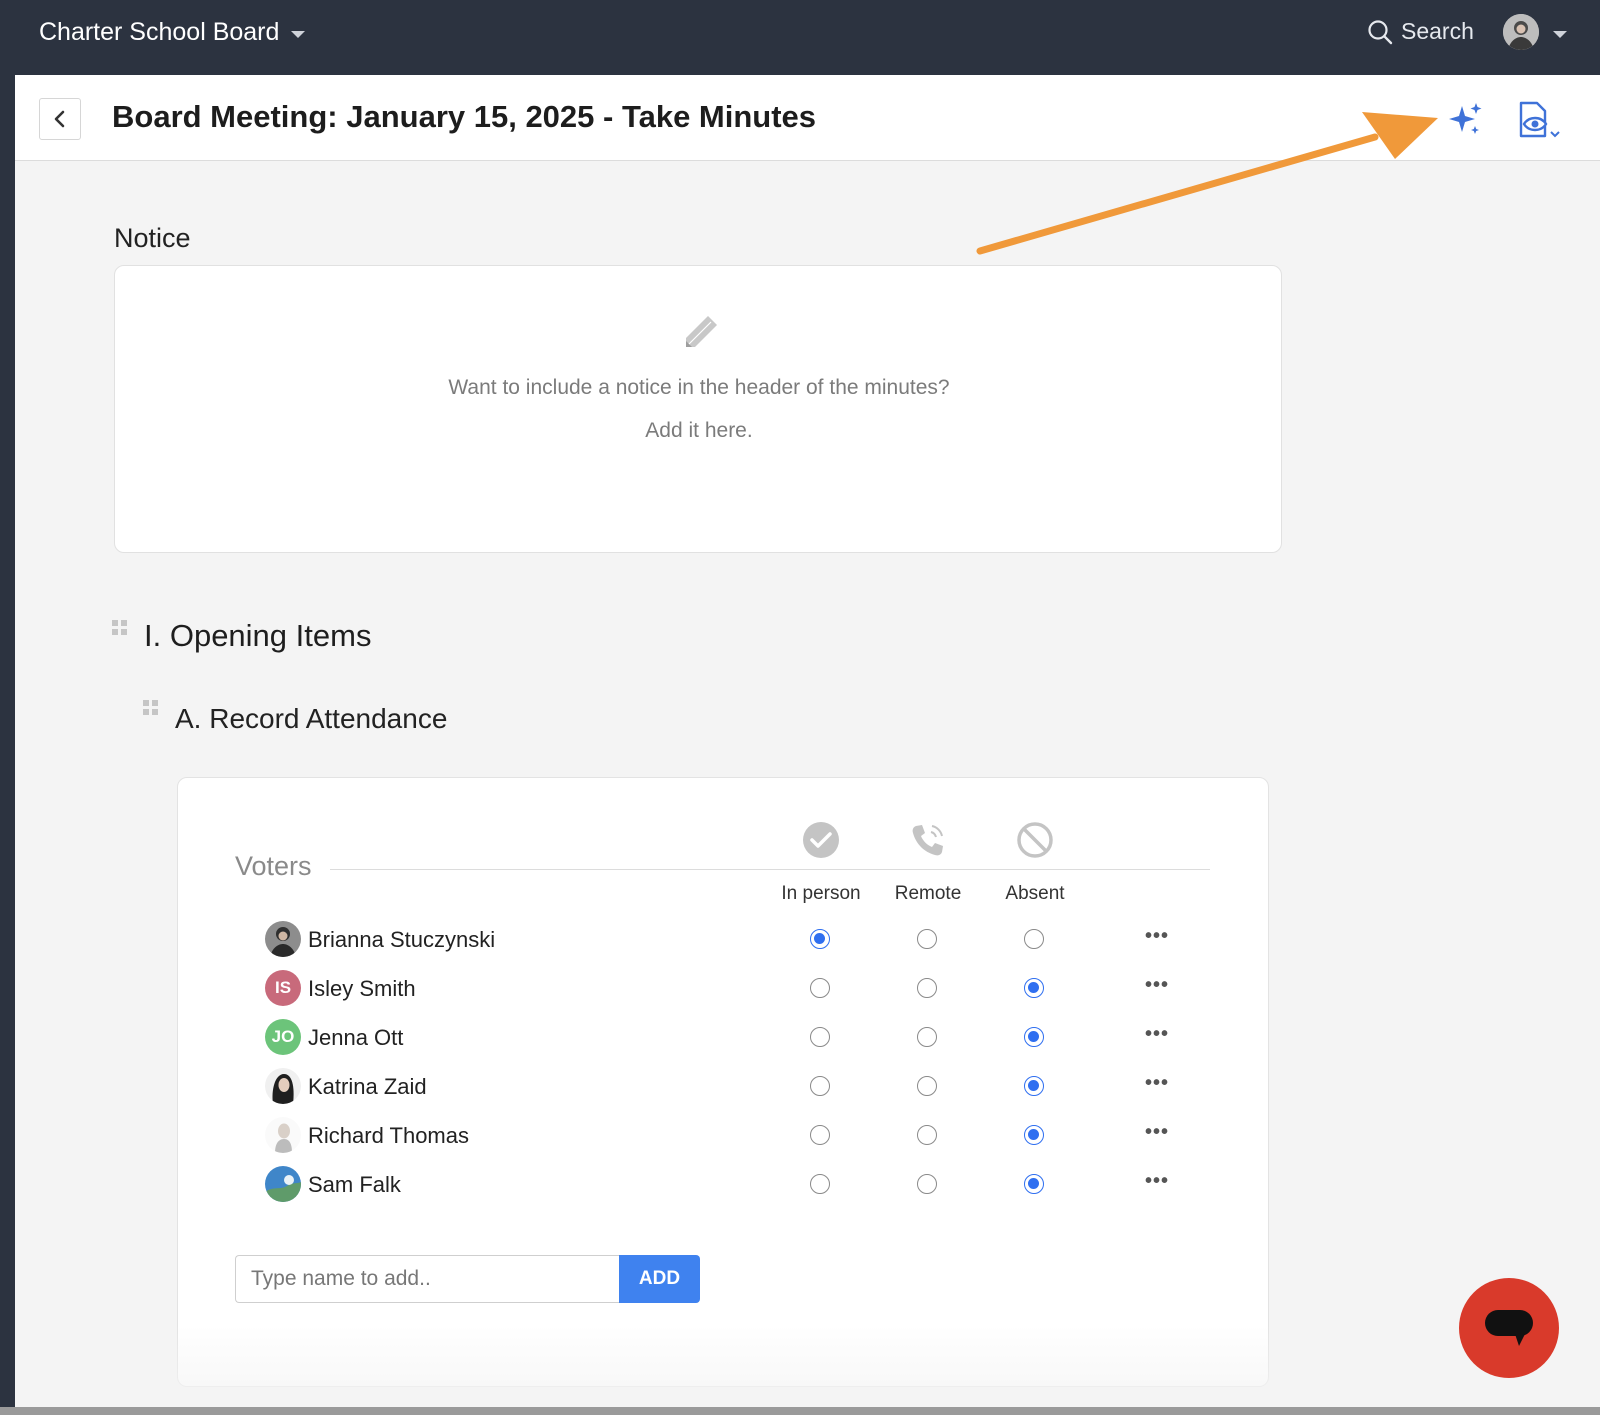 This screenshot has height=1415, width=1600. Describe the element at coordinates (283, 988) in the screenshot. I see `avatar: IS` at that location.